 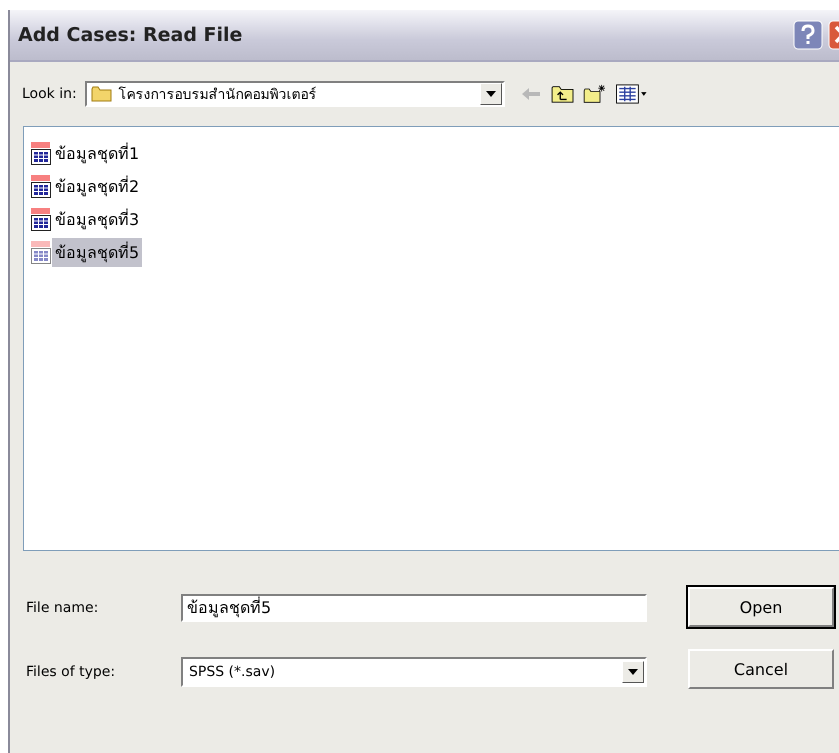 I want to click on cancel-button: Cancel, so click(x=761, y=669).